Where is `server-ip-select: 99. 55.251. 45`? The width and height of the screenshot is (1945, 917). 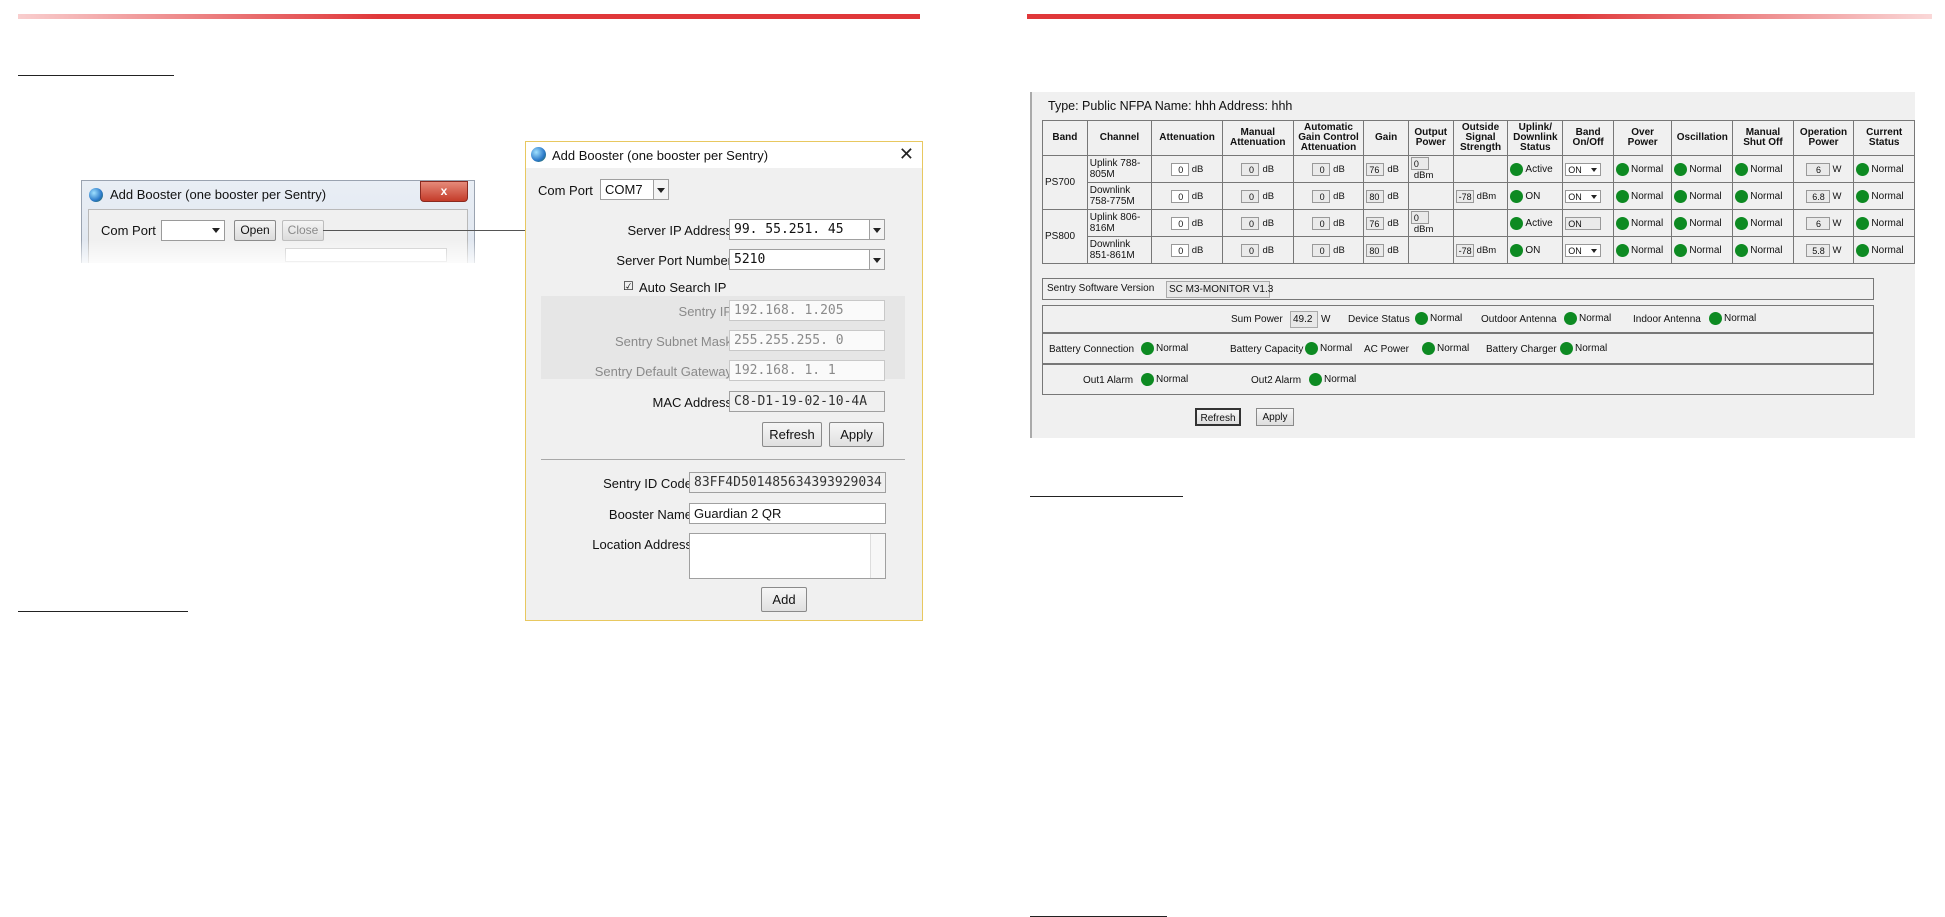
server-ip-select: 99. 55.251. 45 is located at coordinates (807, 229).